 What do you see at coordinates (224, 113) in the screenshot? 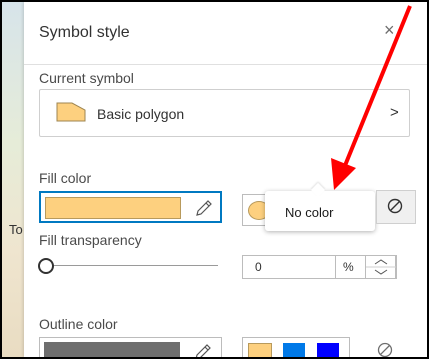
I see `current-symbol-button: Basic polygon >` at bounding box center [224, 113].